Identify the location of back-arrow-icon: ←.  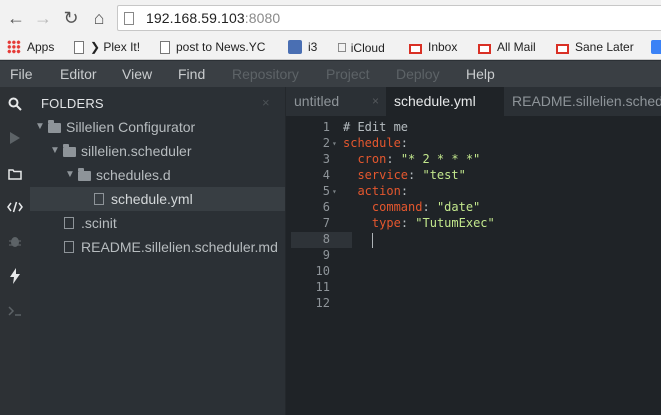
(16, 18).